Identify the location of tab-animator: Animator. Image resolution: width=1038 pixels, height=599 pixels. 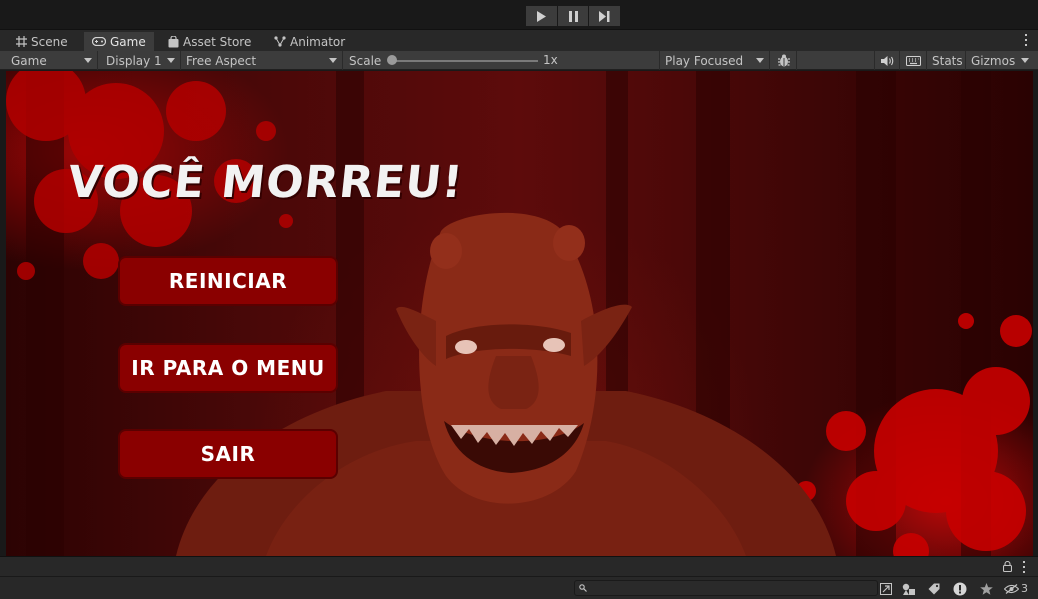
(309, 41).